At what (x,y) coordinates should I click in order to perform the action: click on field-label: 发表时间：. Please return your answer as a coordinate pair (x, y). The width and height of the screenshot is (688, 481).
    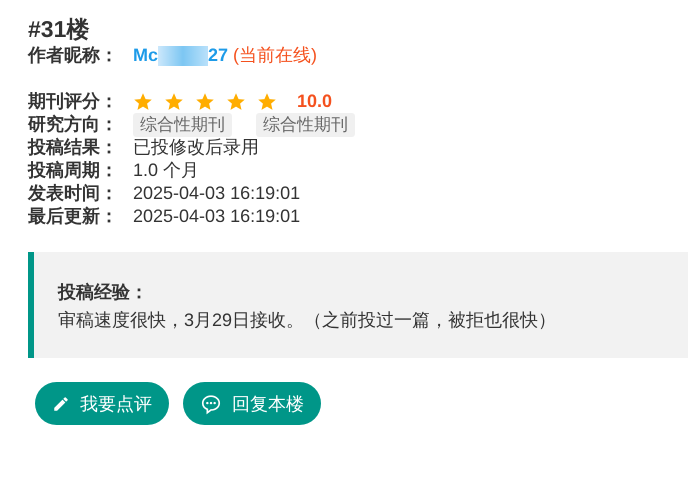
    Looking at the image, I should click on (73, 193).